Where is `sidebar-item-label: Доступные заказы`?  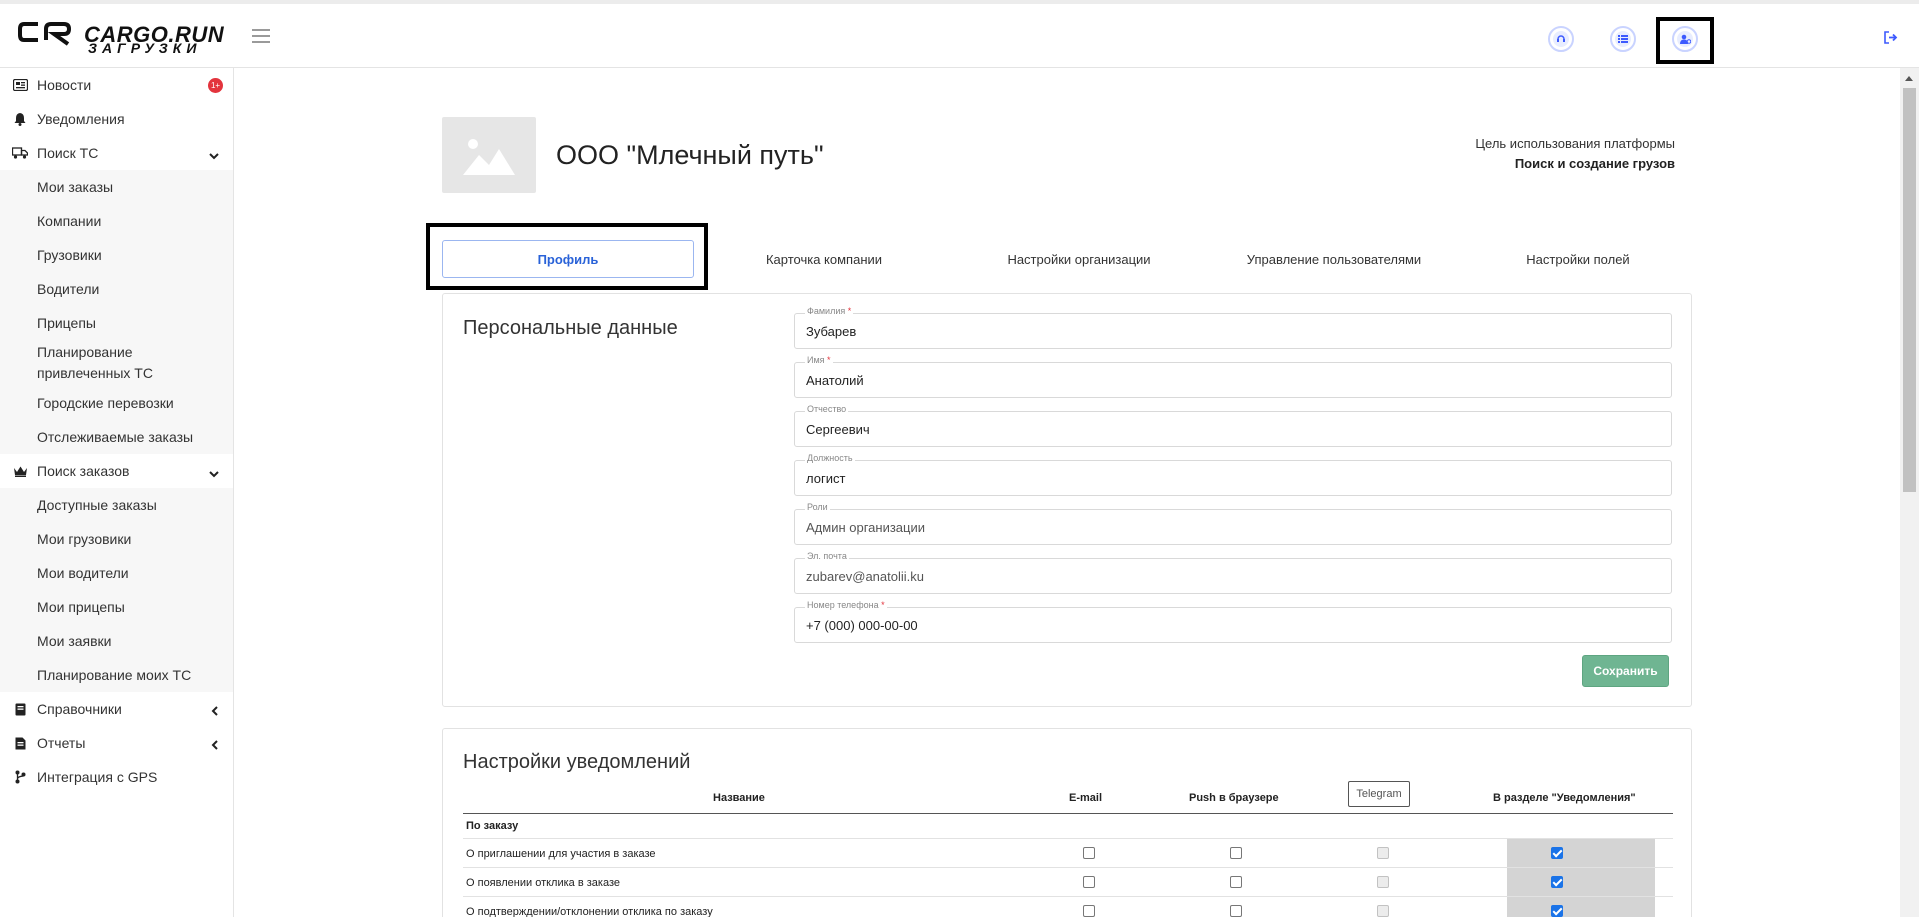 sidebar-item-label: Доступные заказы is located at coordinates (97, 505).